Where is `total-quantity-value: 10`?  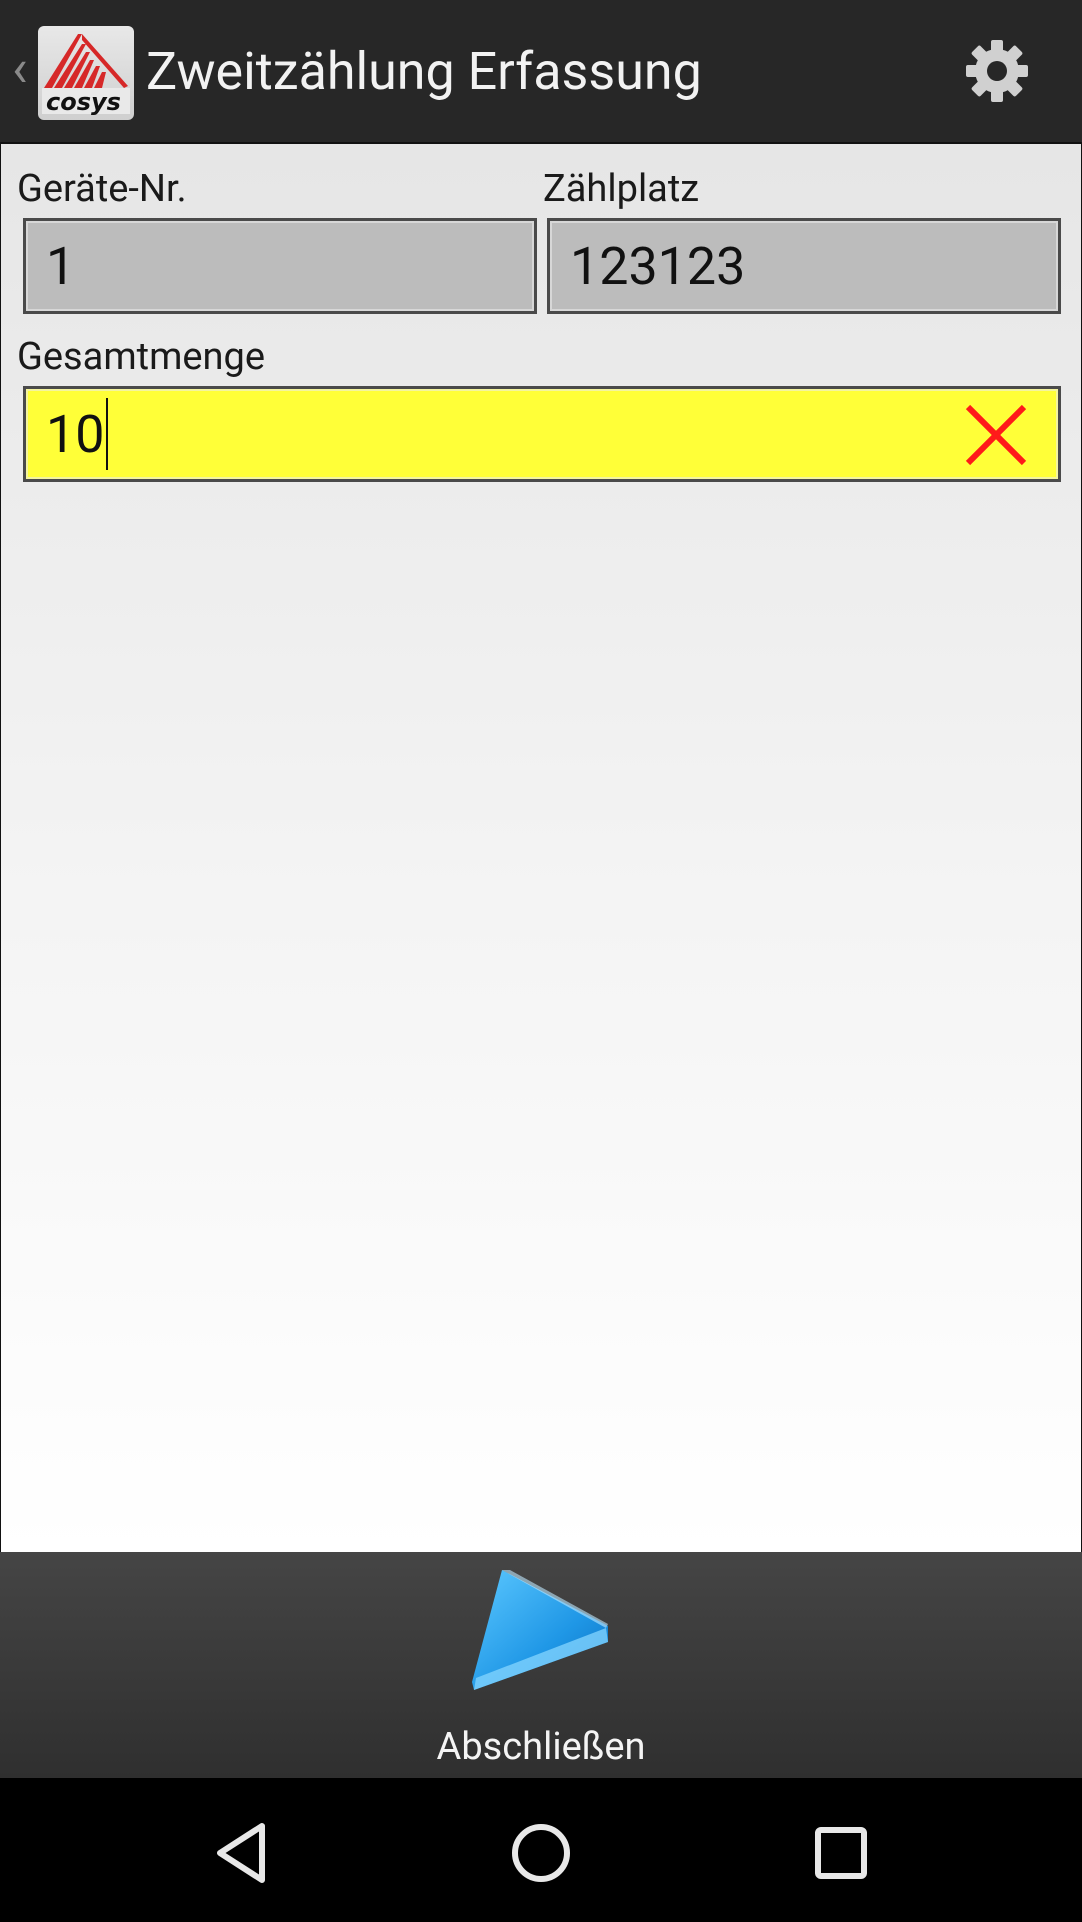
total-quantity-value: 10 is located at coordinates (75, 434).